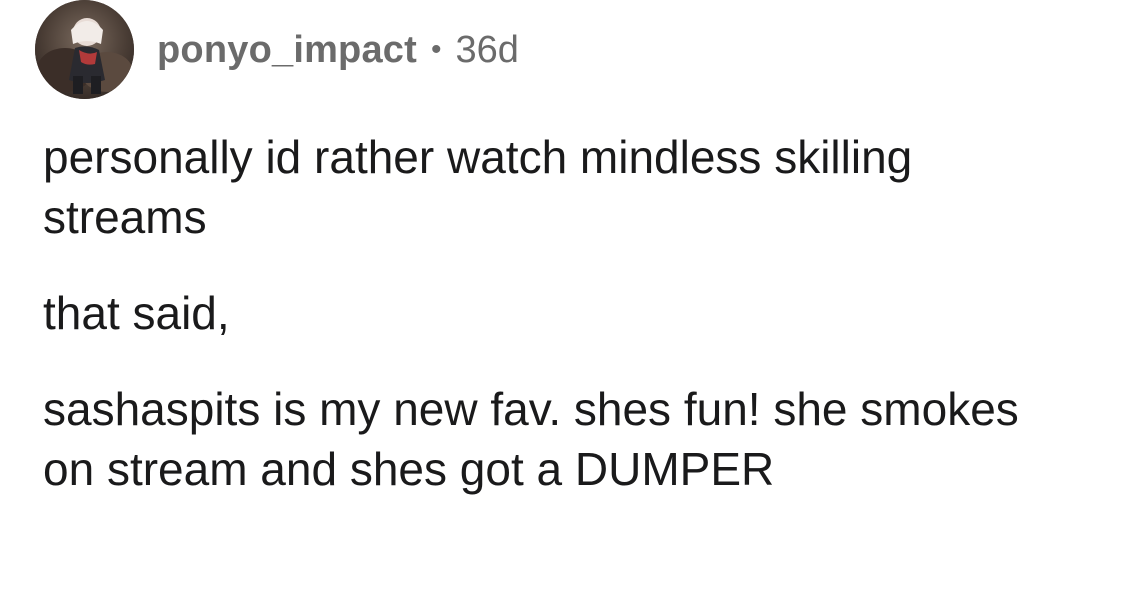  Describe the element at coordinates (287, 50) in the screenshot. I see `comment-author: ponyo_impact` at that location.